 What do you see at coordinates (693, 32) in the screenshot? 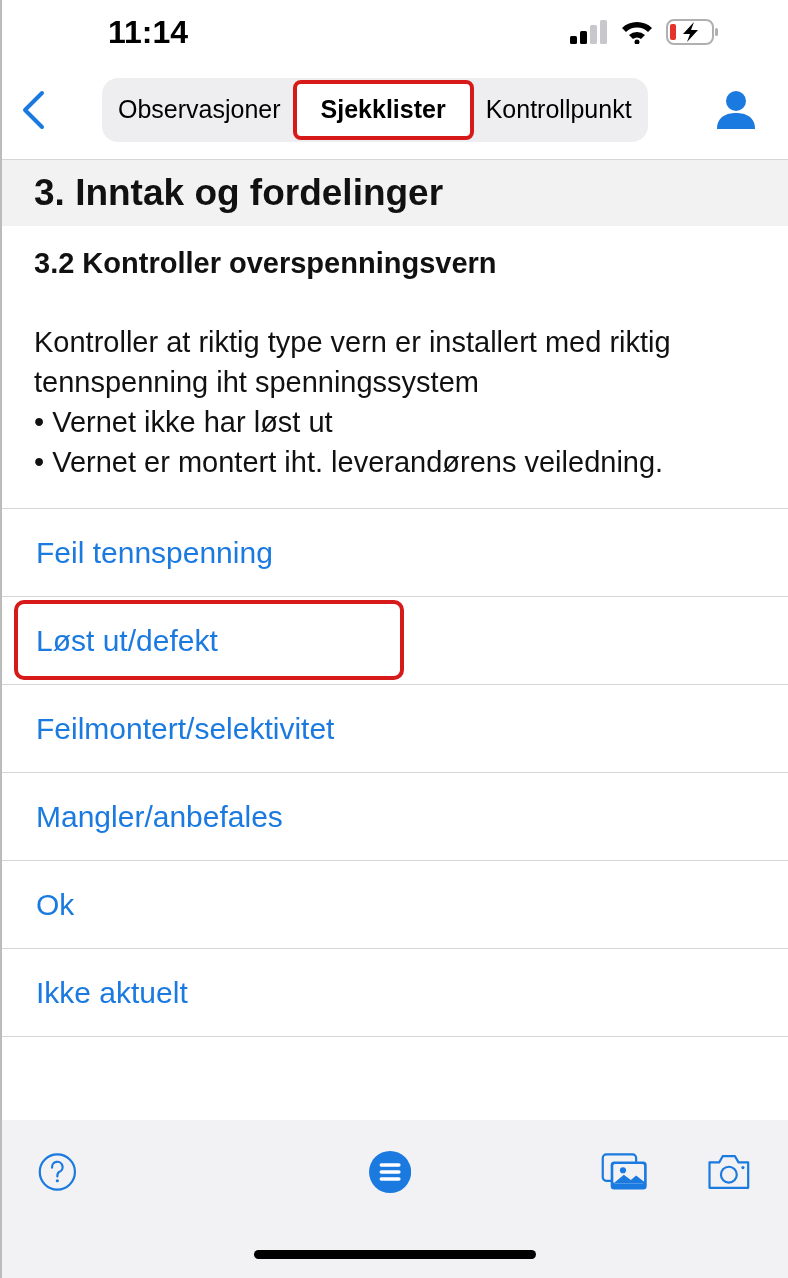
I see `battery-icon` at bounding box center [693, 32].